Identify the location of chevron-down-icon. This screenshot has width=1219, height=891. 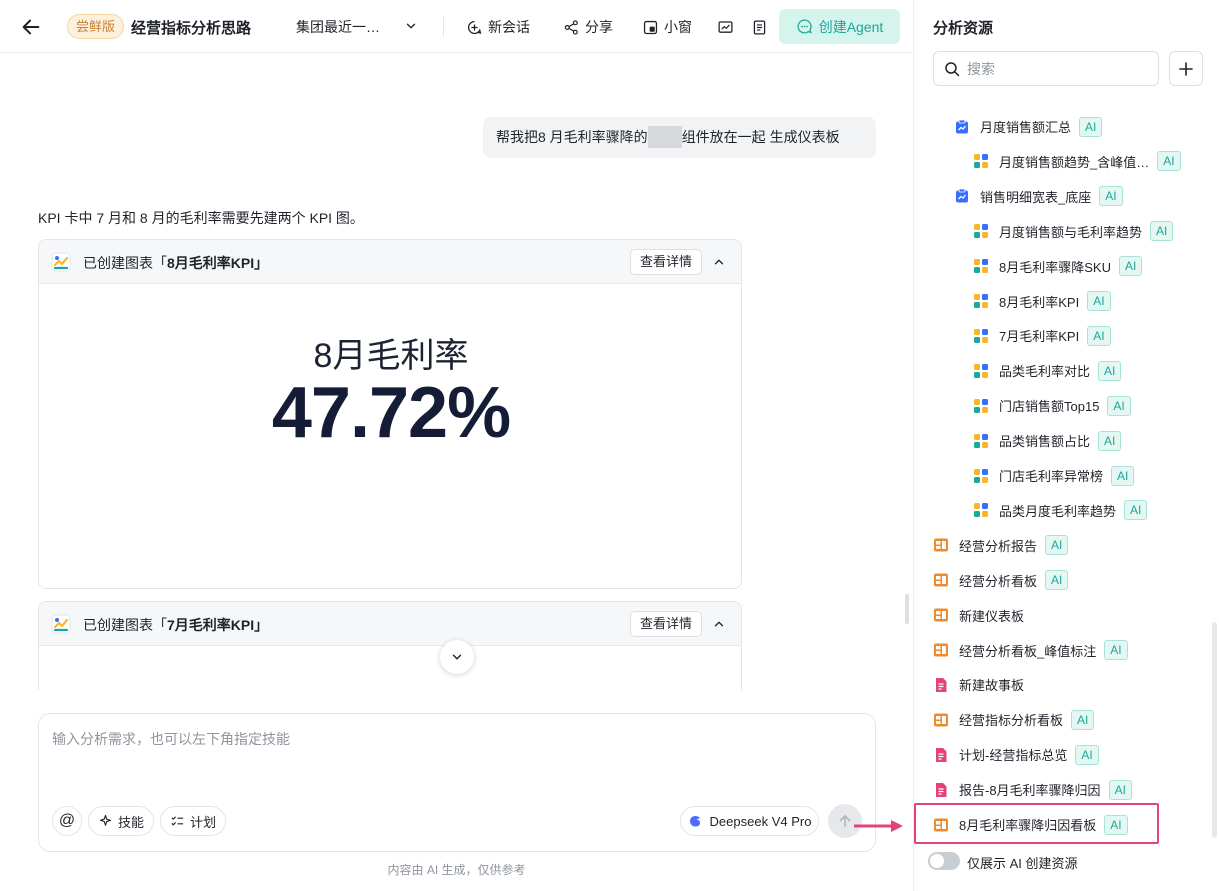
(411, 26).